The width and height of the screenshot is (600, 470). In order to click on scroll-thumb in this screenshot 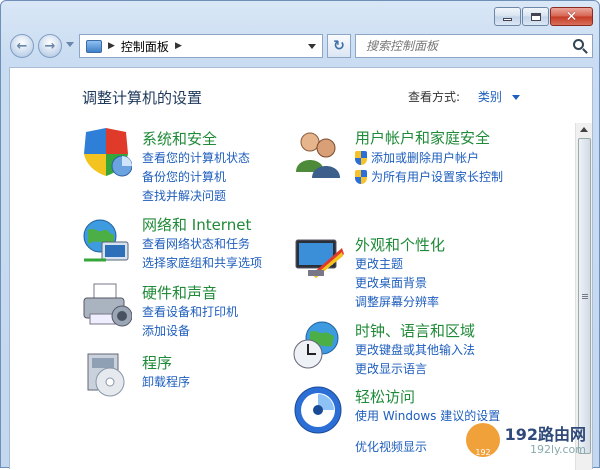, I will do `click(584, 296)`.